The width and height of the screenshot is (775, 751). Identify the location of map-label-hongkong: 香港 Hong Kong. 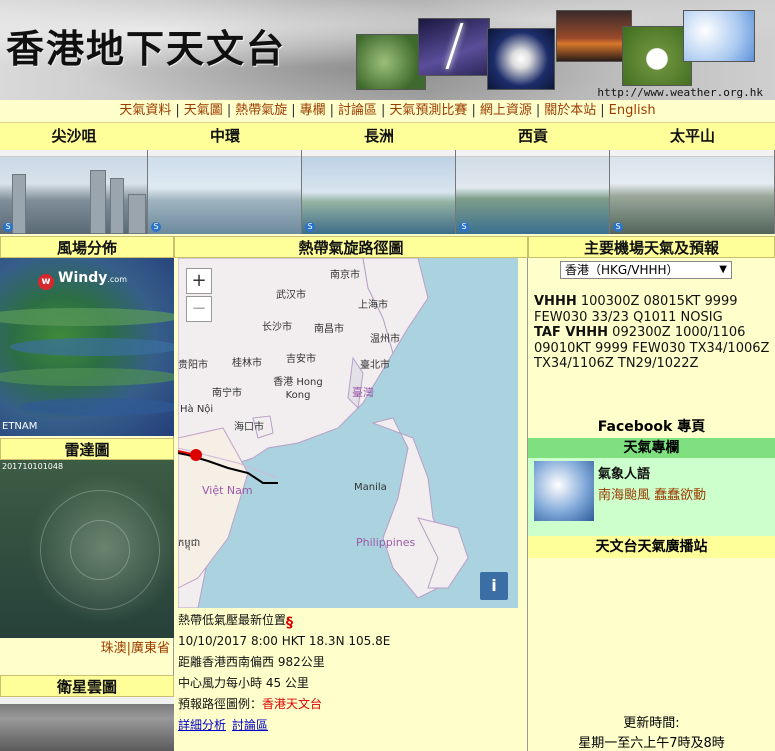
(298, 389).